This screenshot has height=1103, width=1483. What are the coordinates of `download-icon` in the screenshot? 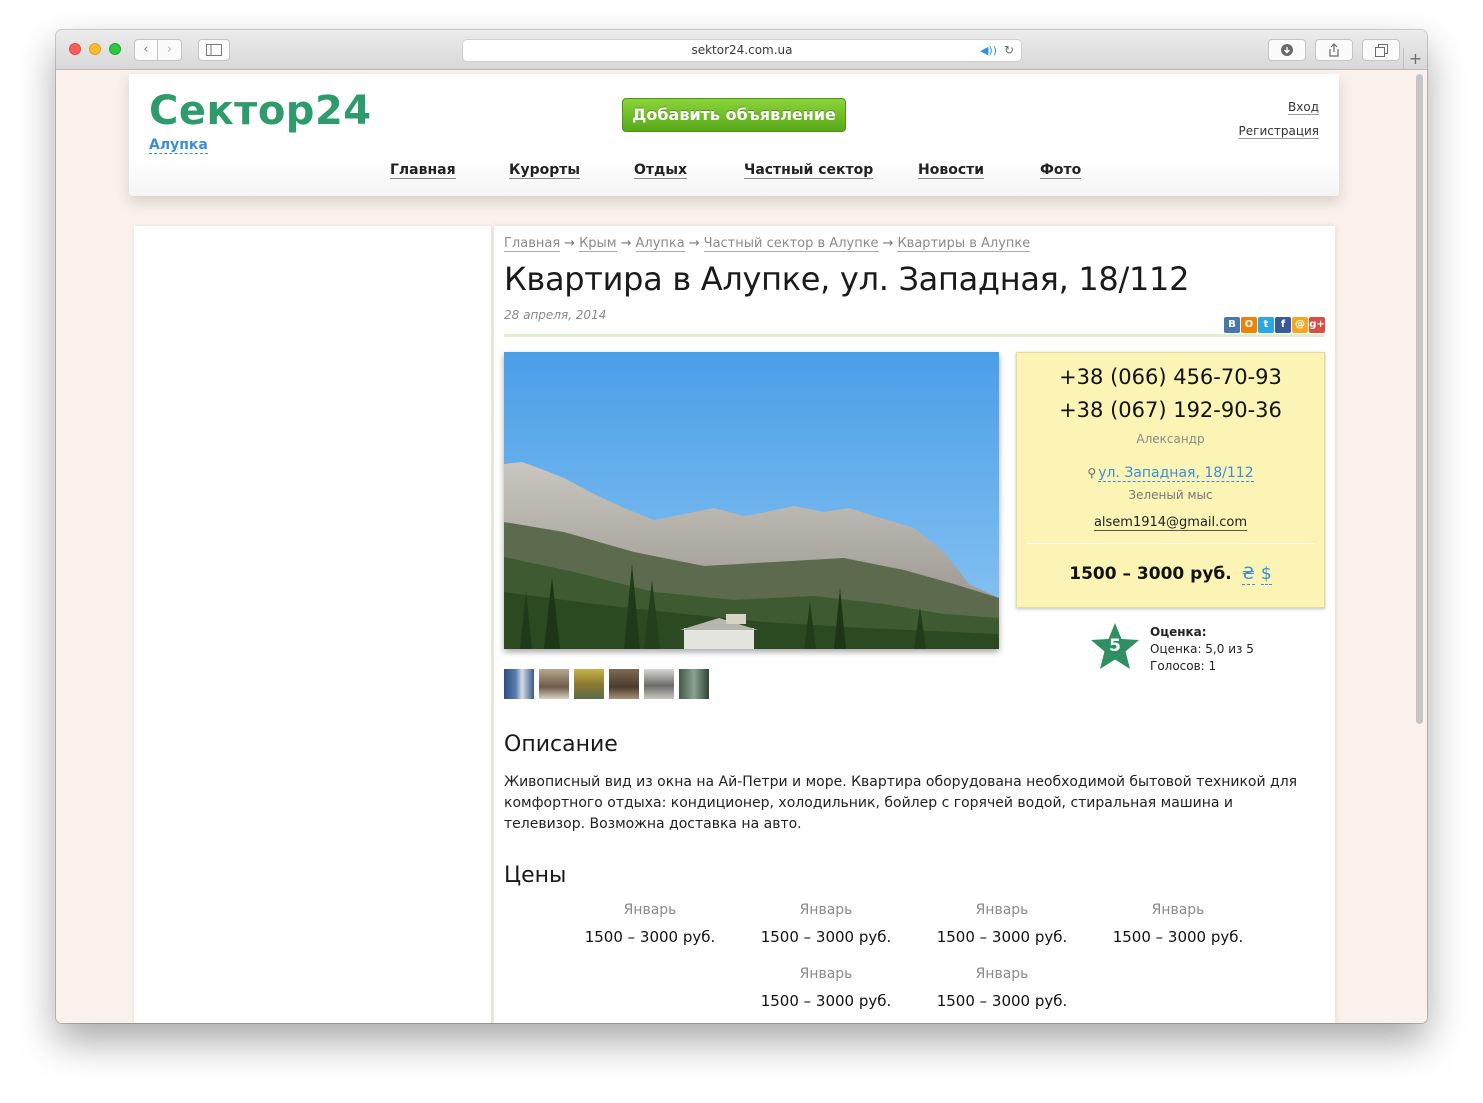 It's located at (1287, 50).